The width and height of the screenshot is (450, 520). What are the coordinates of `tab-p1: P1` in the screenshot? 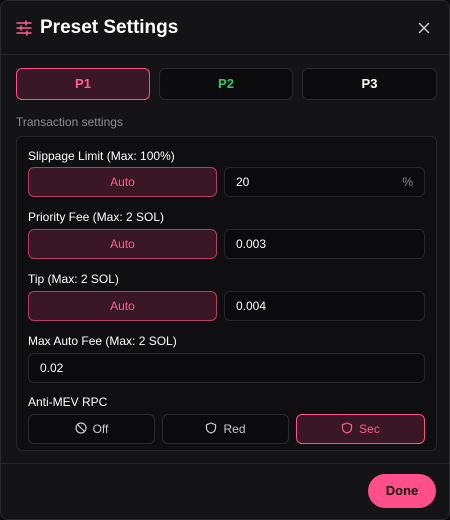 It's located at (83, 84).